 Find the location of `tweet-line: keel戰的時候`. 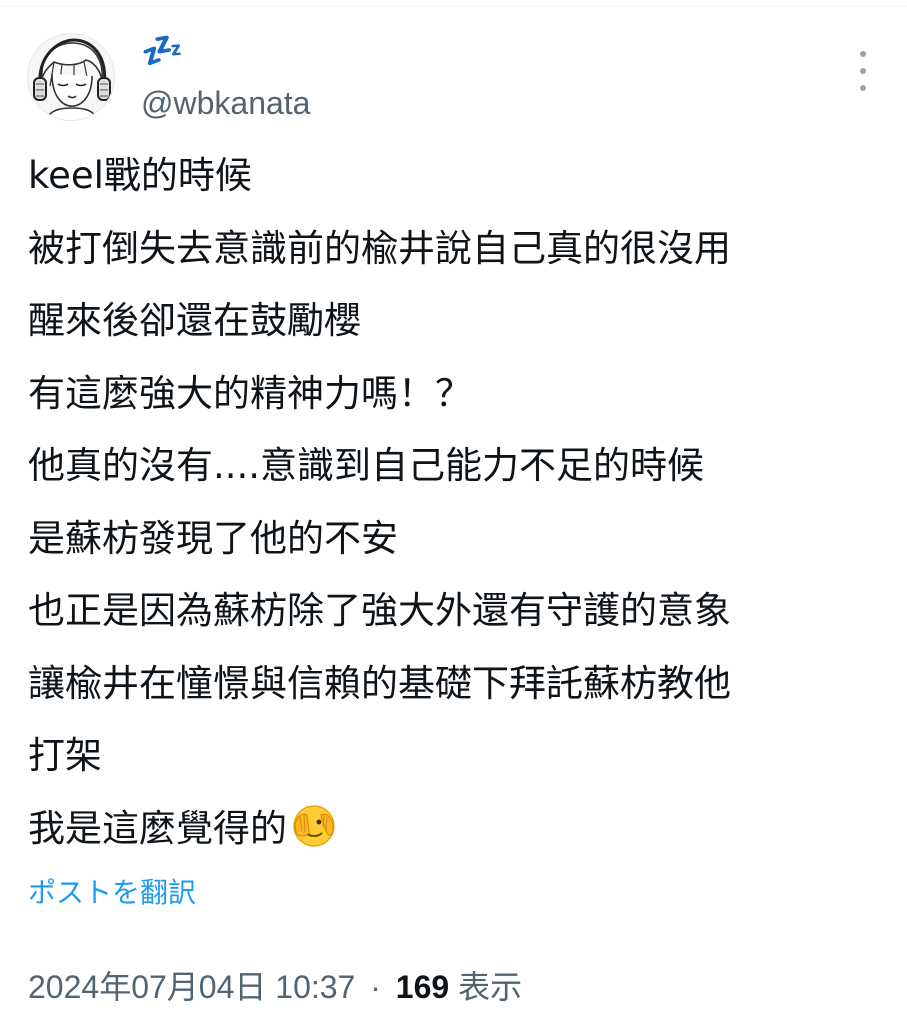

tweet-line: keel戰的時候 is located at coordinates (140, 175).